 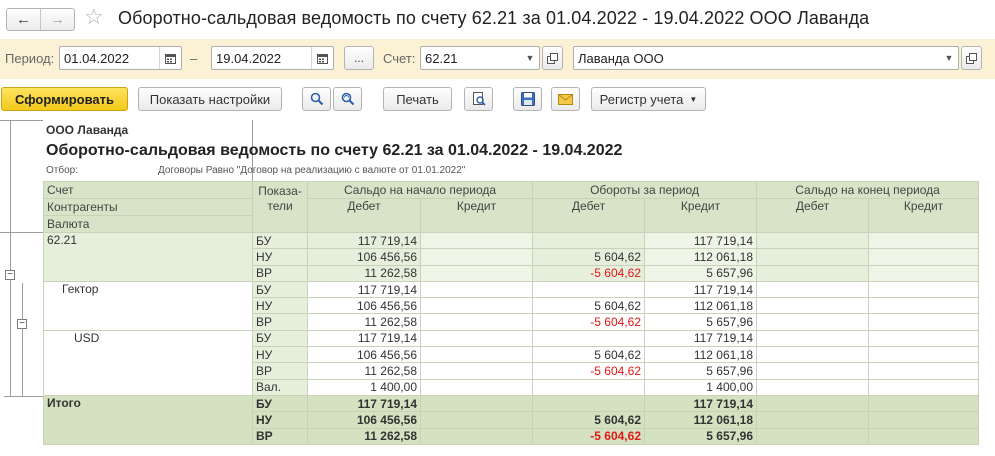 I want to click on save-button, so click(x=527, y=99).